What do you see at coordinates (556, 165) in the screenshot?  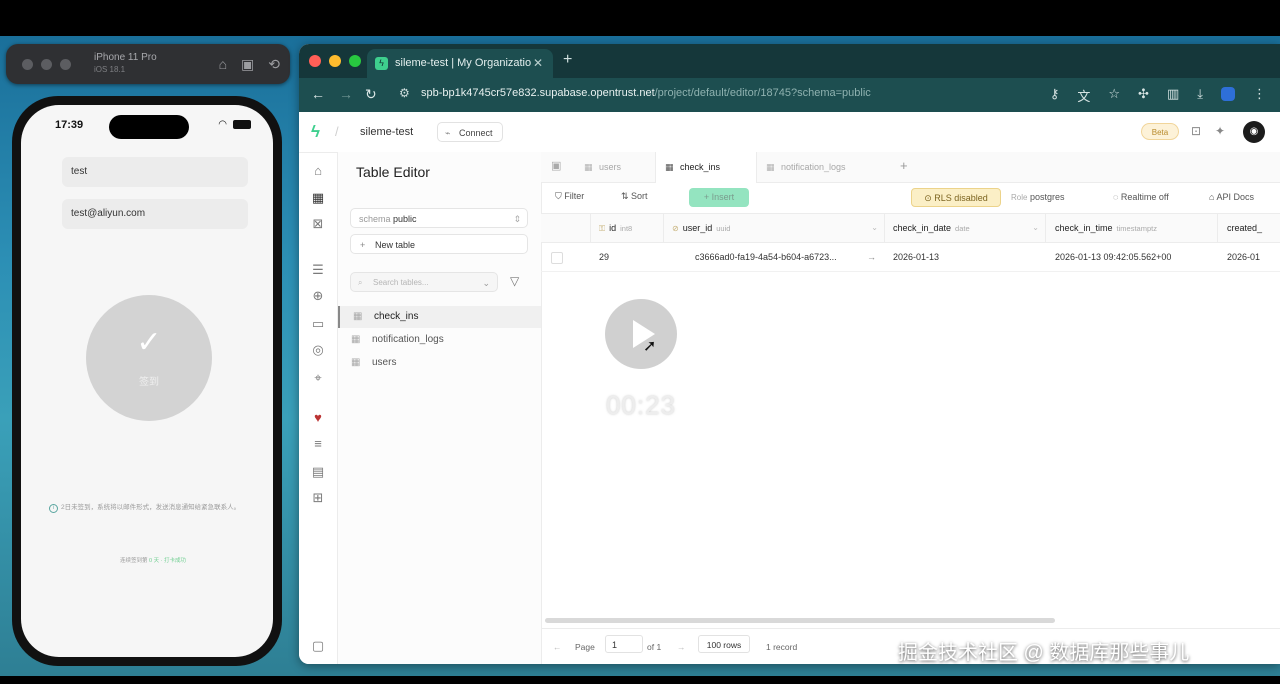 I see `overview-tab-icon: ▣` at bounding box center [556, 165].